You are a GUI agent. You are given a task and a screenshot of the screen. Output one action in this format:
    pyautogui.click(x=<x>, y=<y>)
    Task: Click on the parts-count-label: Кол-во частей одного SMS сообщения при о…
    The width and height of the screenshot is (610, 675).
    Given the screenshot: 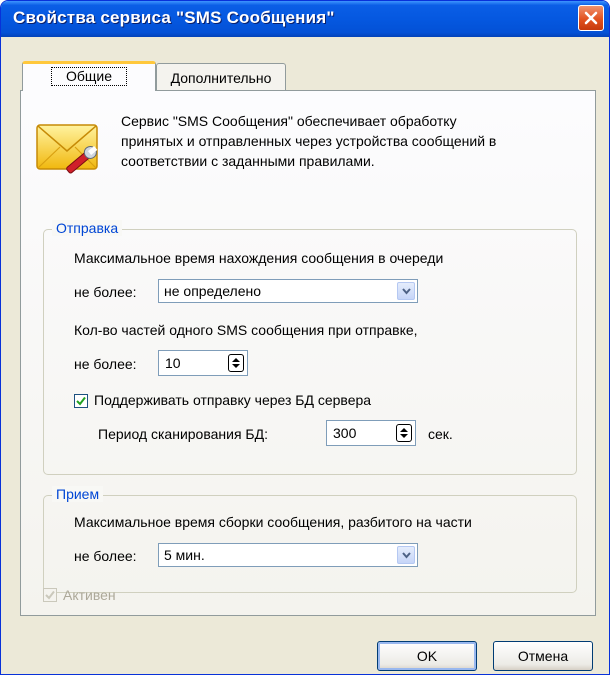 What is the action you would take?
    pyautogui.click(x=246, y=330)
    